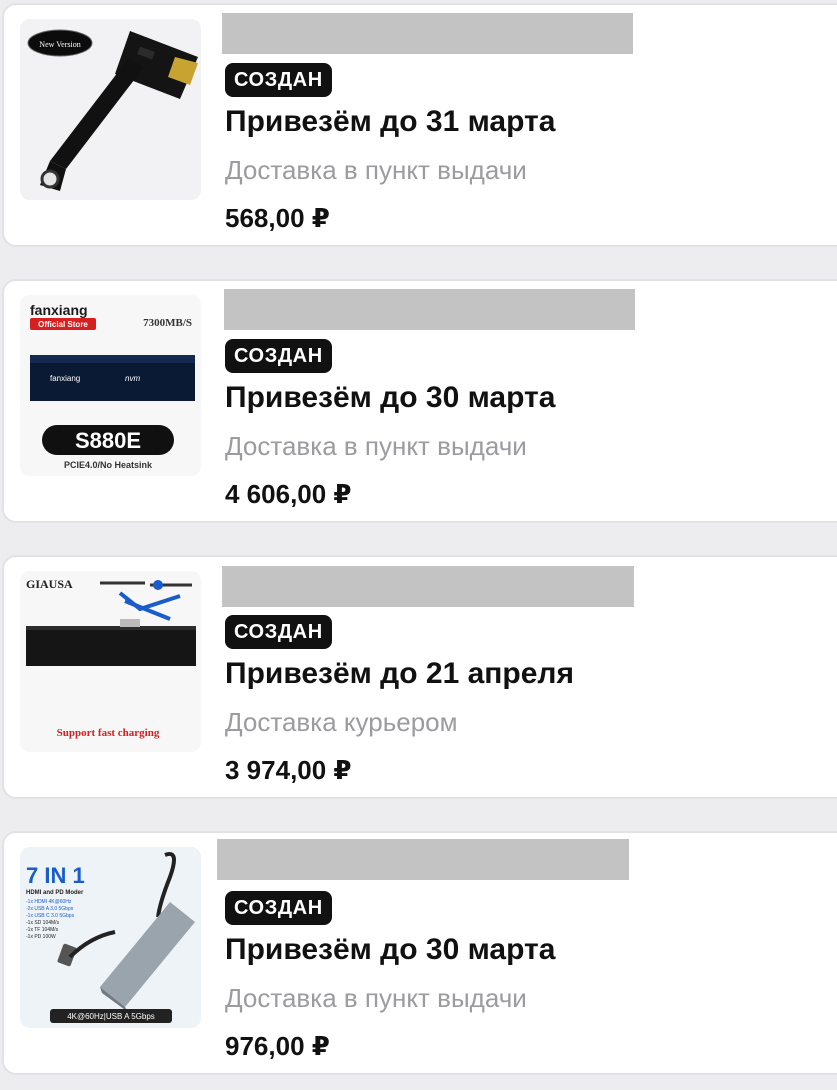 The width and height of the screenshot is (837, 1090). I want to click on feature-line: -2x USB A 3.0 5Gbps, so click(50, 909).